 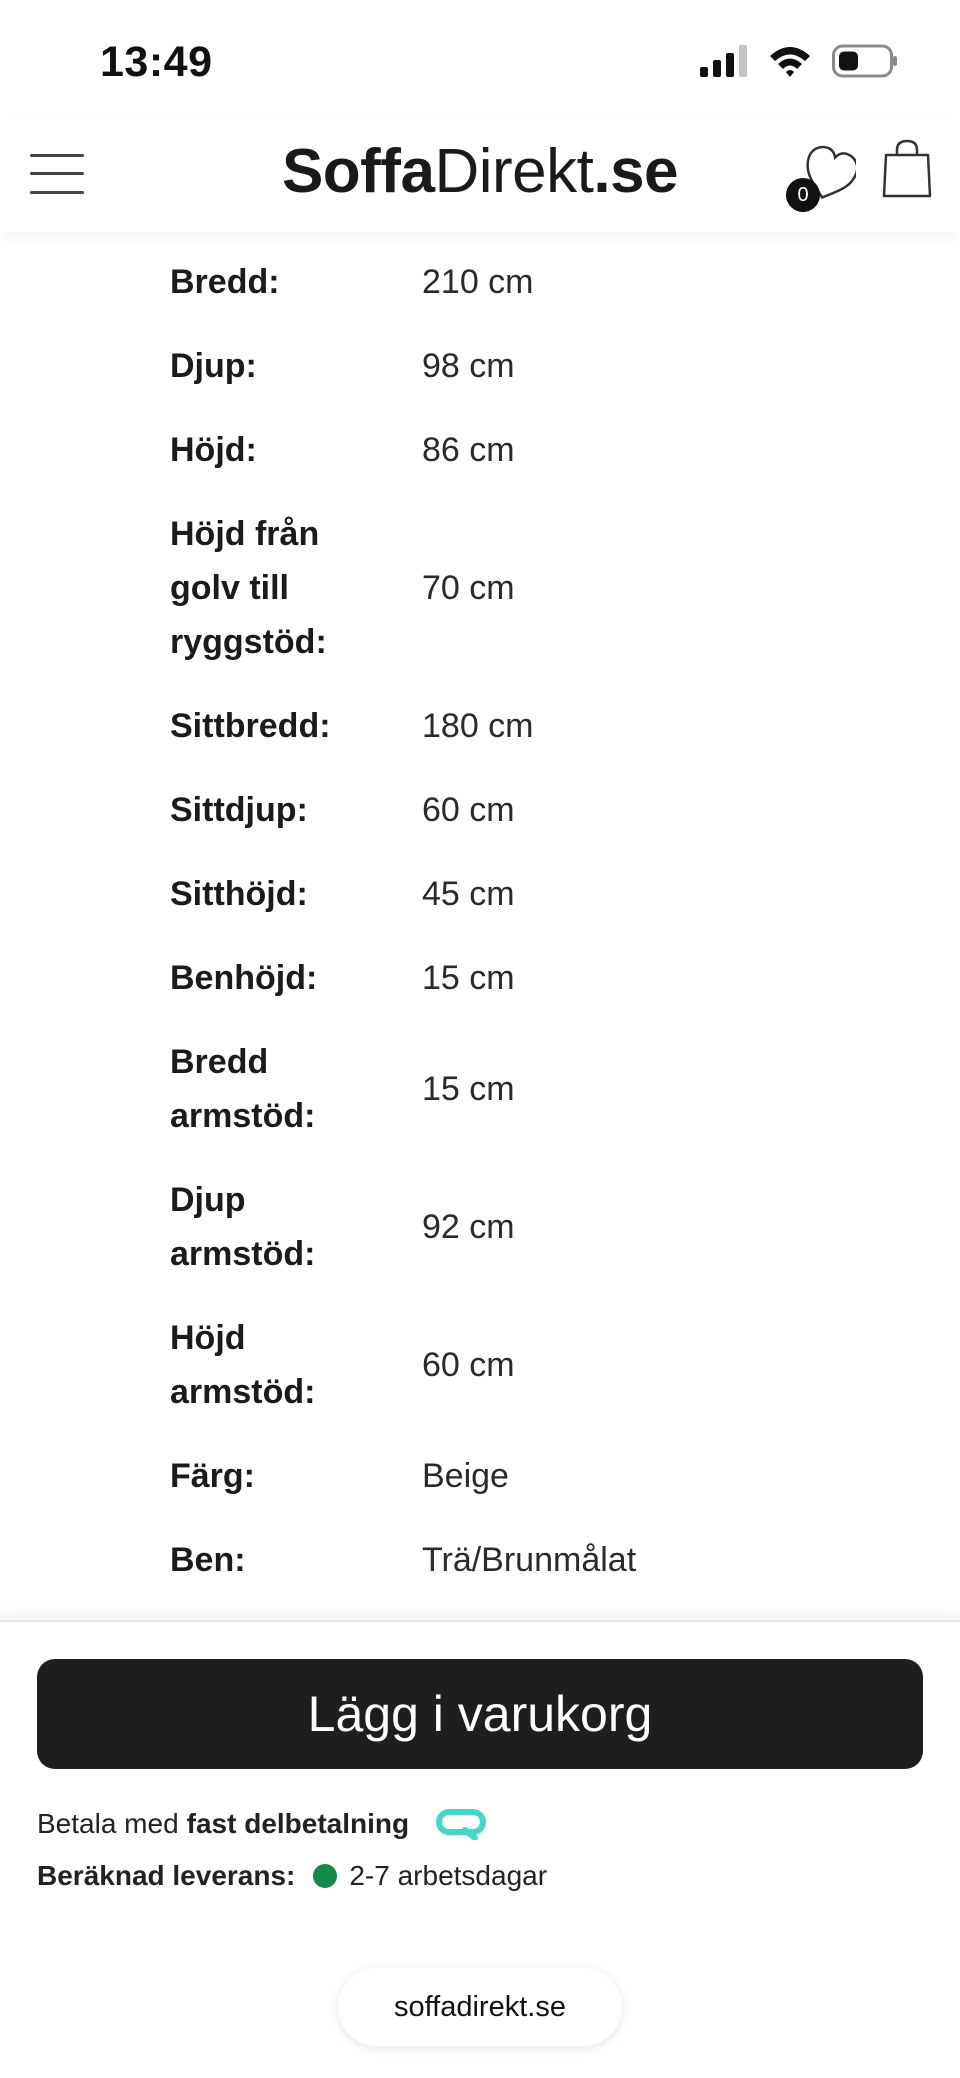 I want to click on status-icons, so click(x=799, y=61).